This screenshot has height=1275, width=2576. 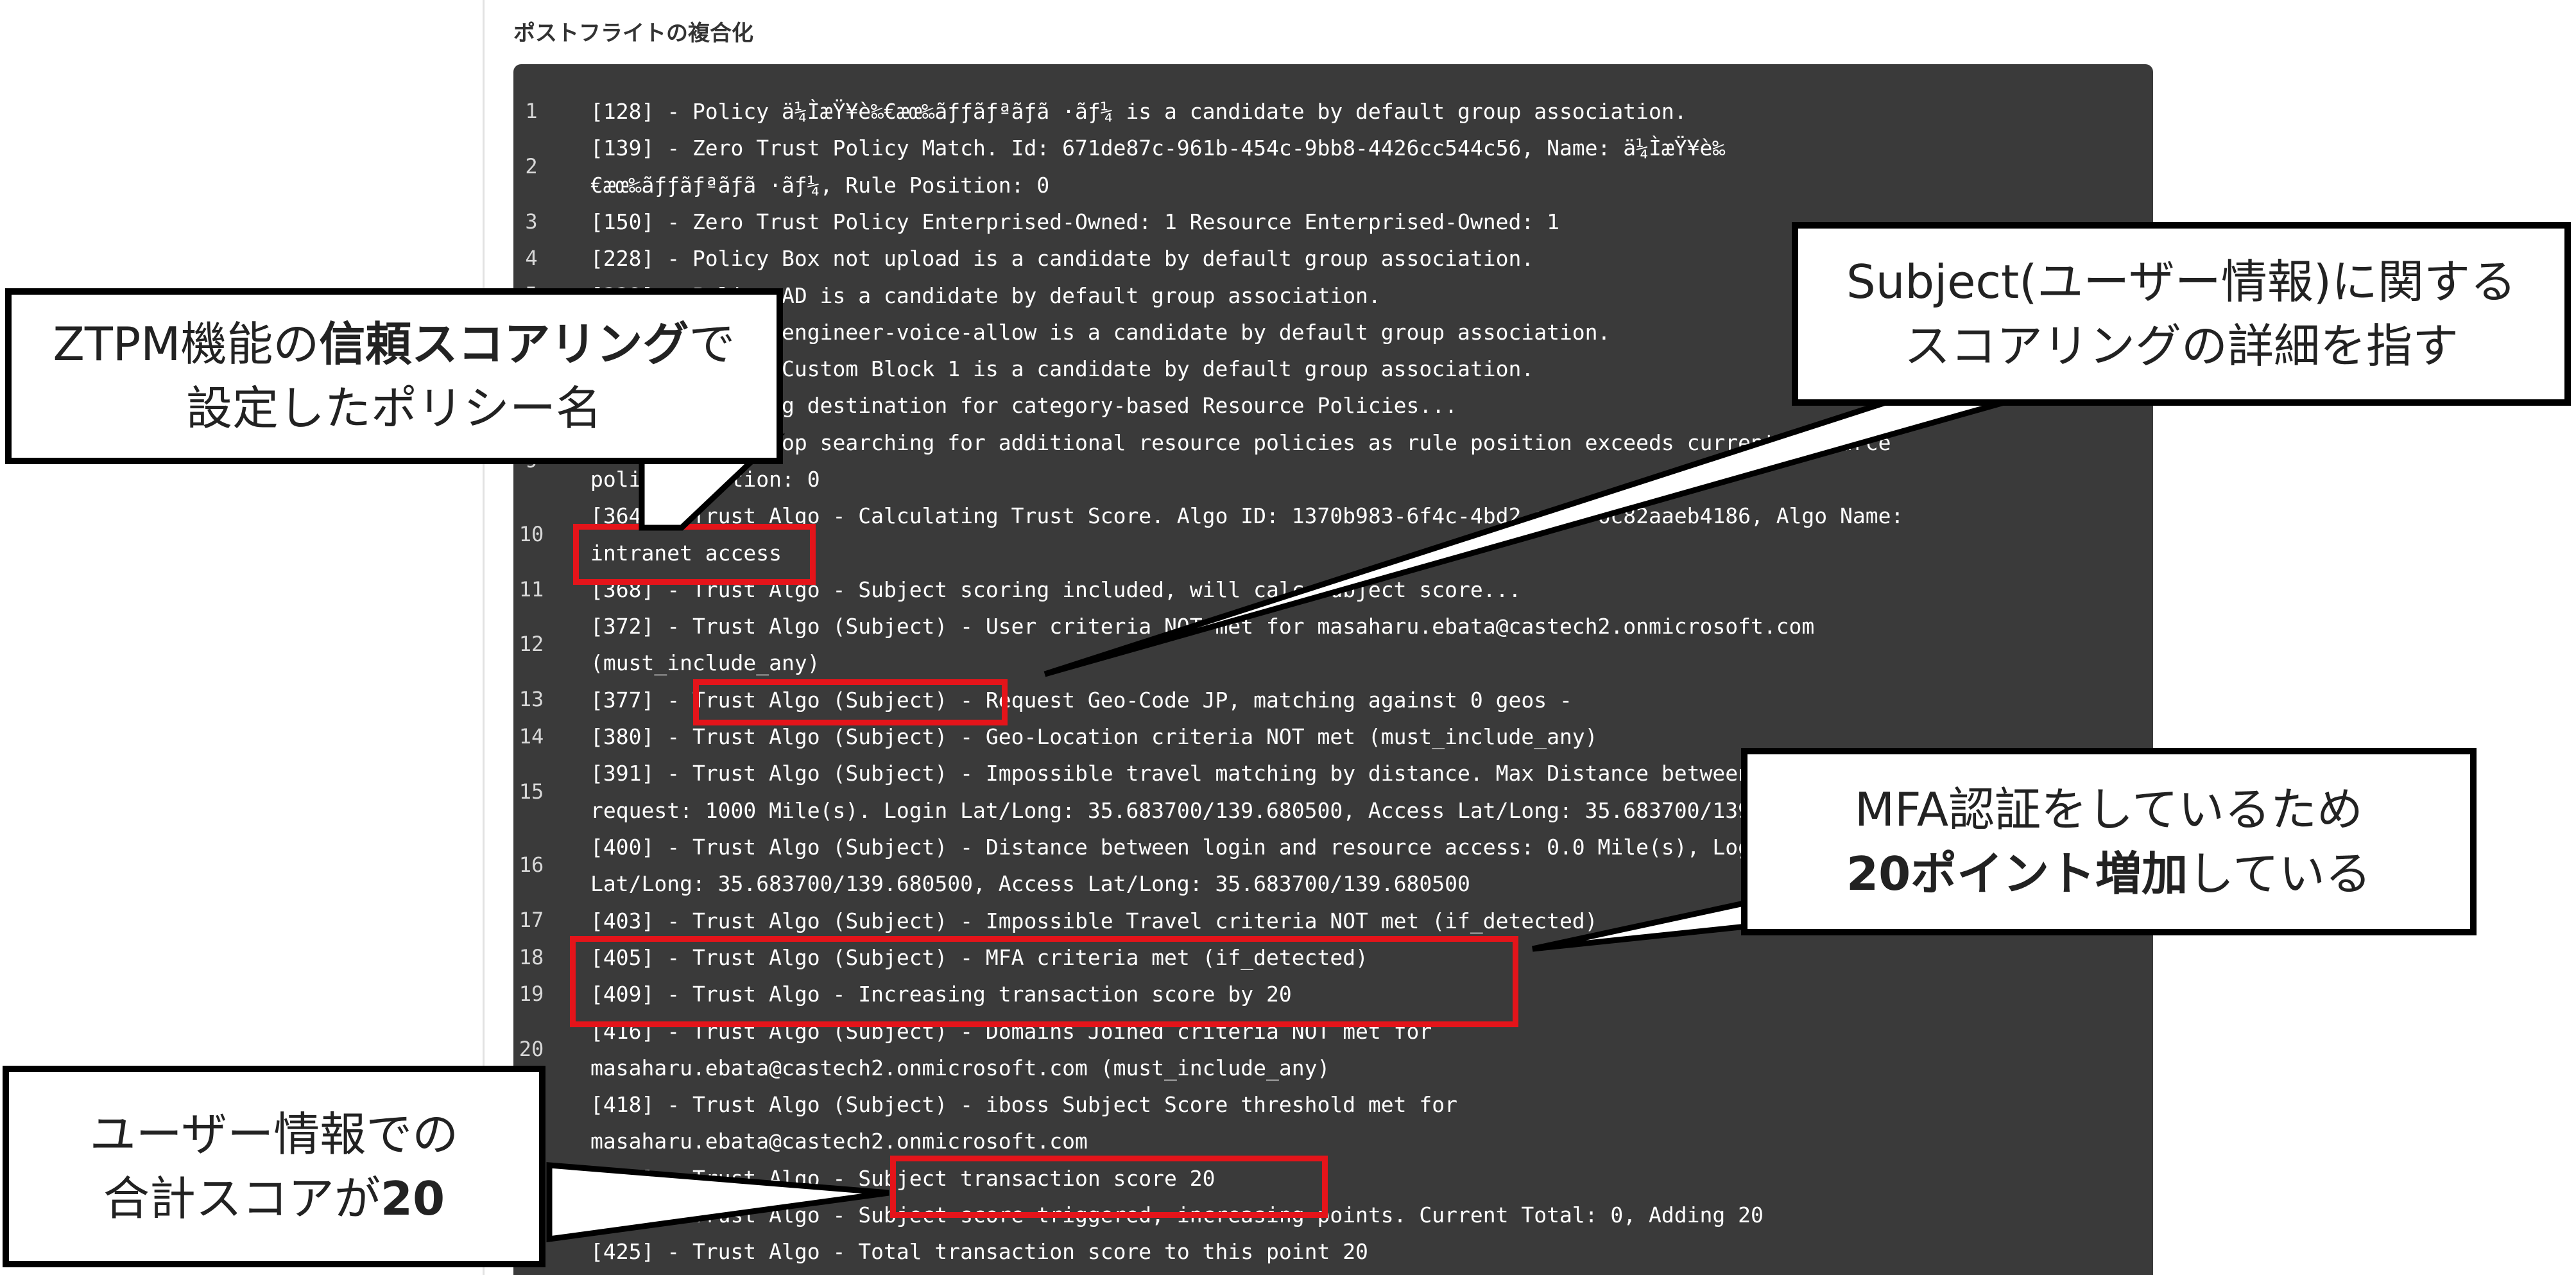 I want to click on callout-total-line2: 合計スコアが20, so click(x=274, y=1199).